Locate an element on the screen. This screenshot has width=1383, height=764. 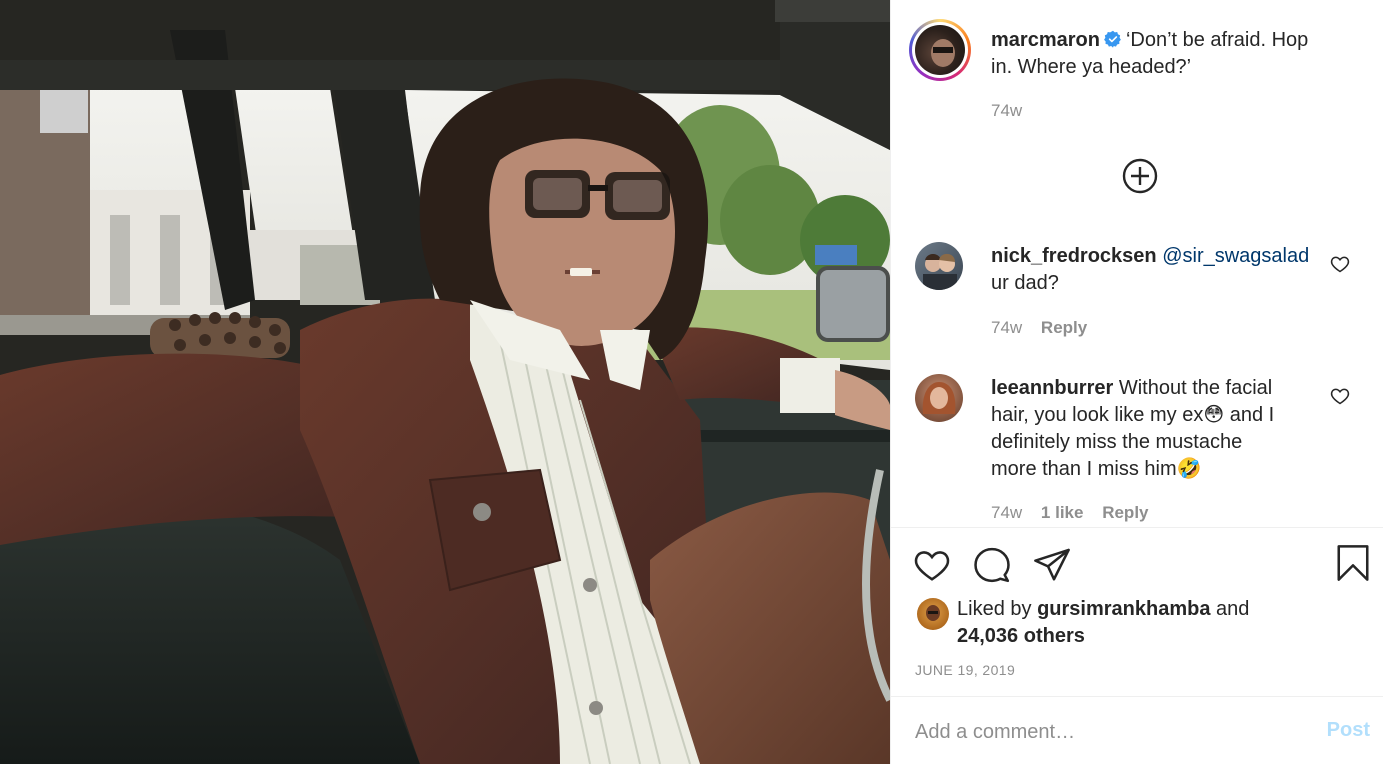
comment-2-age: 74w is located at coordinates (1007, 512).